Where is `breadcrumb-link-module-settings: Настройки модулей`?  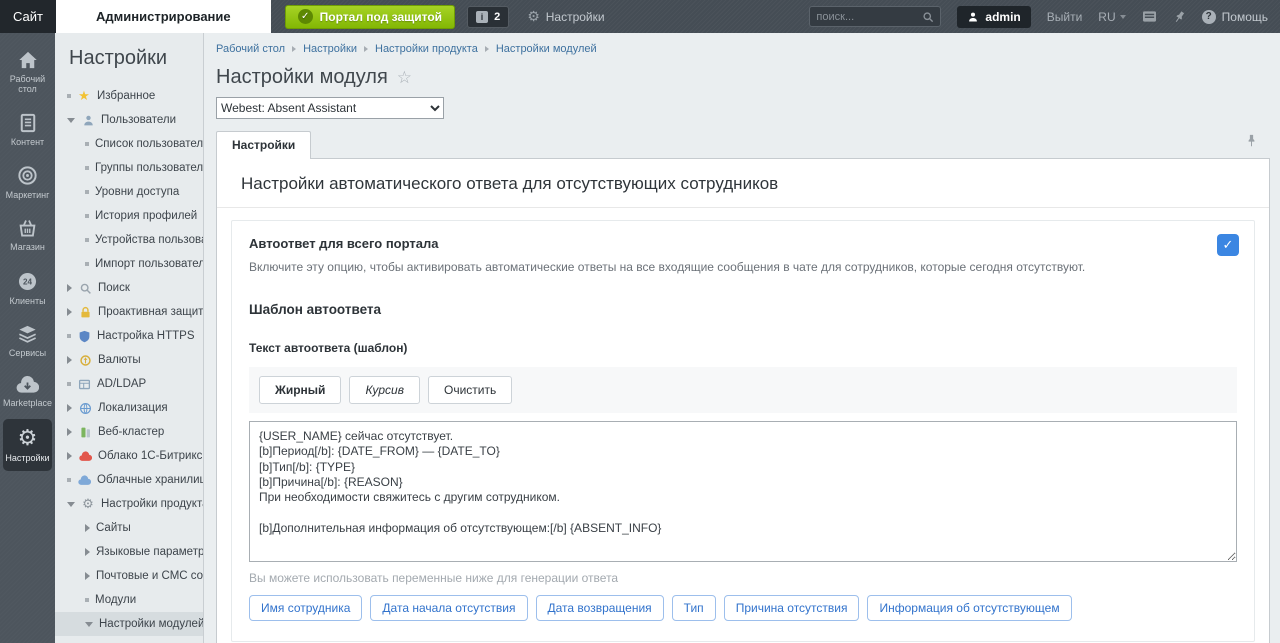
breadcrumb-link-module-settings: Настройки модулей is located at coordinates (546, 49).